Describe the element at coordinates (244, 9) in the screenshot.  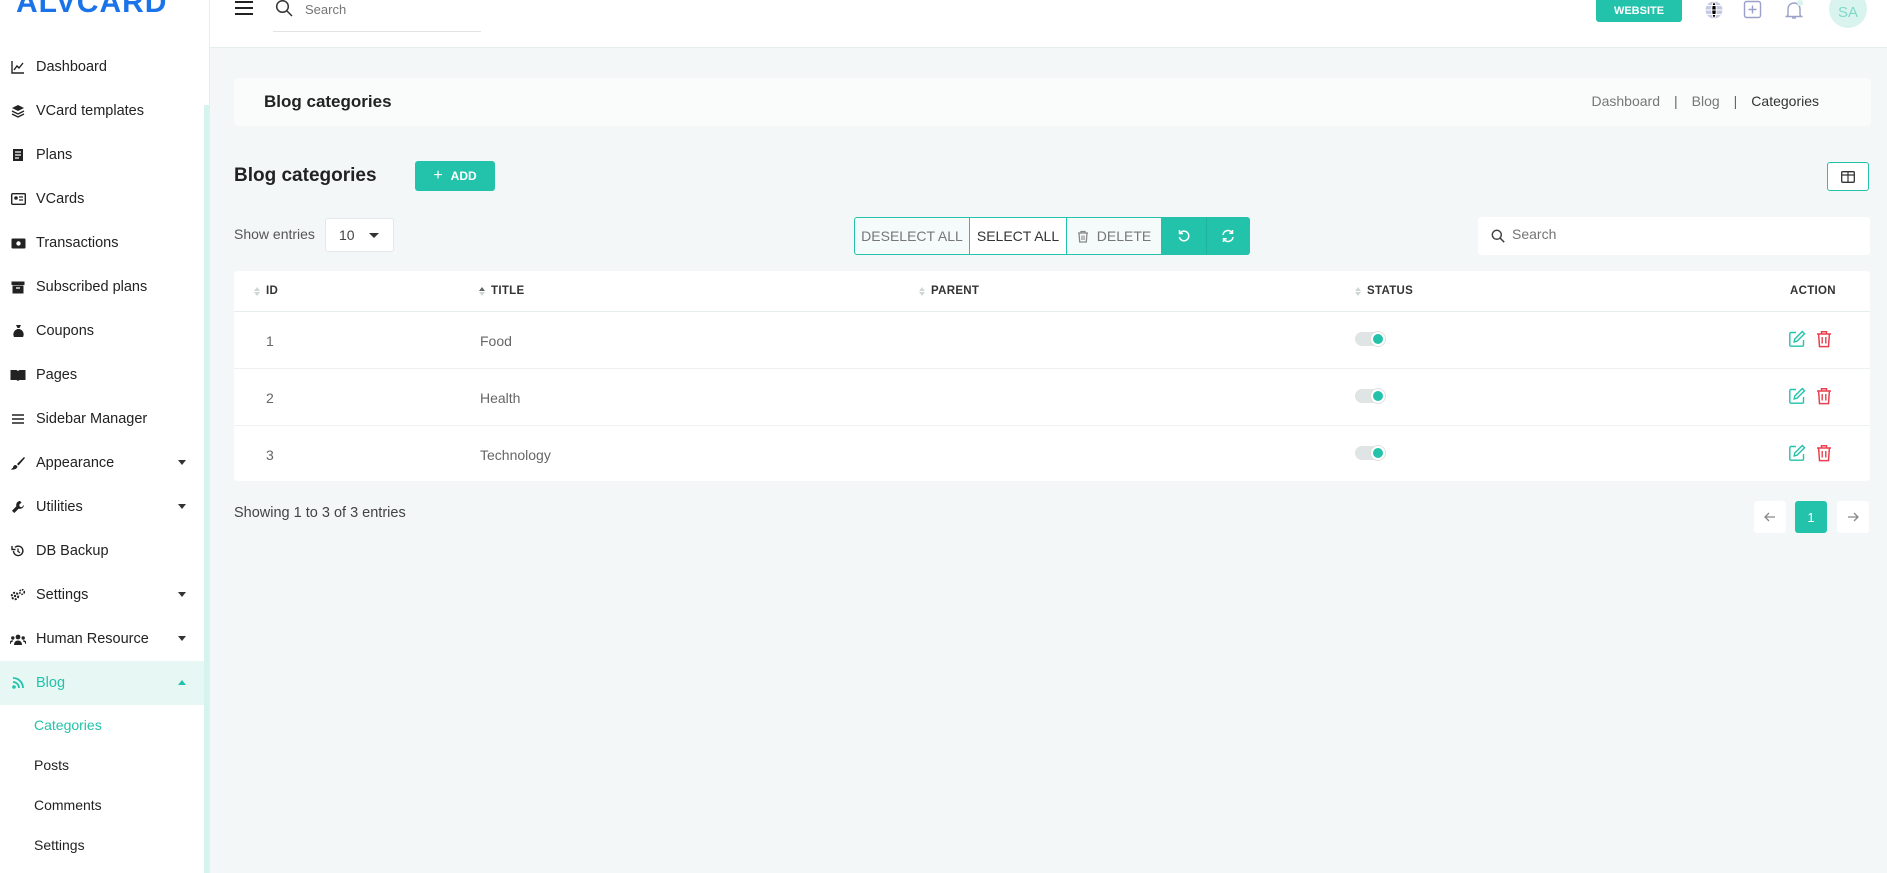
I see `menu-toggle-icon` at that location.